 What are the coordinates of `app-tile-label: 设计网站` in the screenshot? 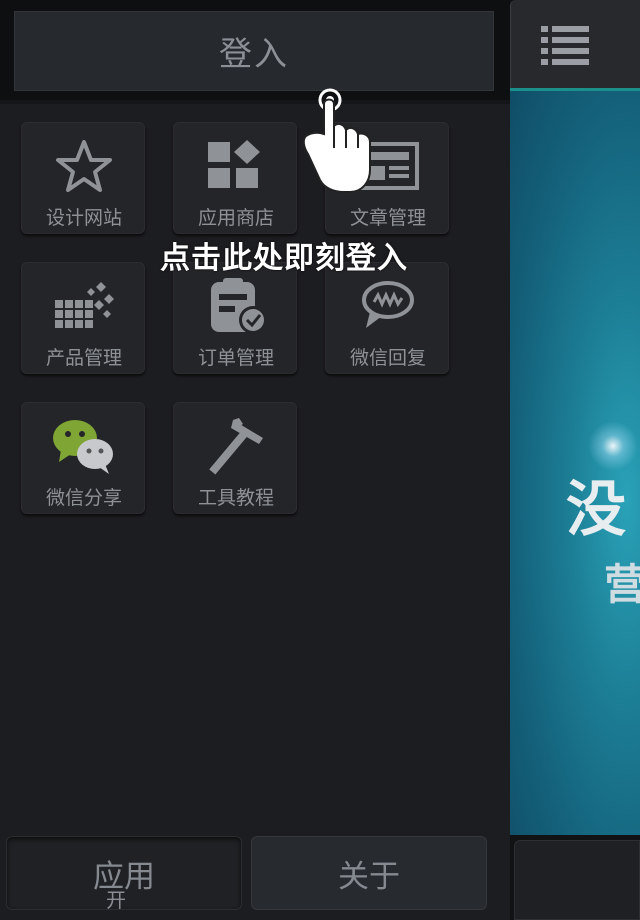 It's located at (83, 218).